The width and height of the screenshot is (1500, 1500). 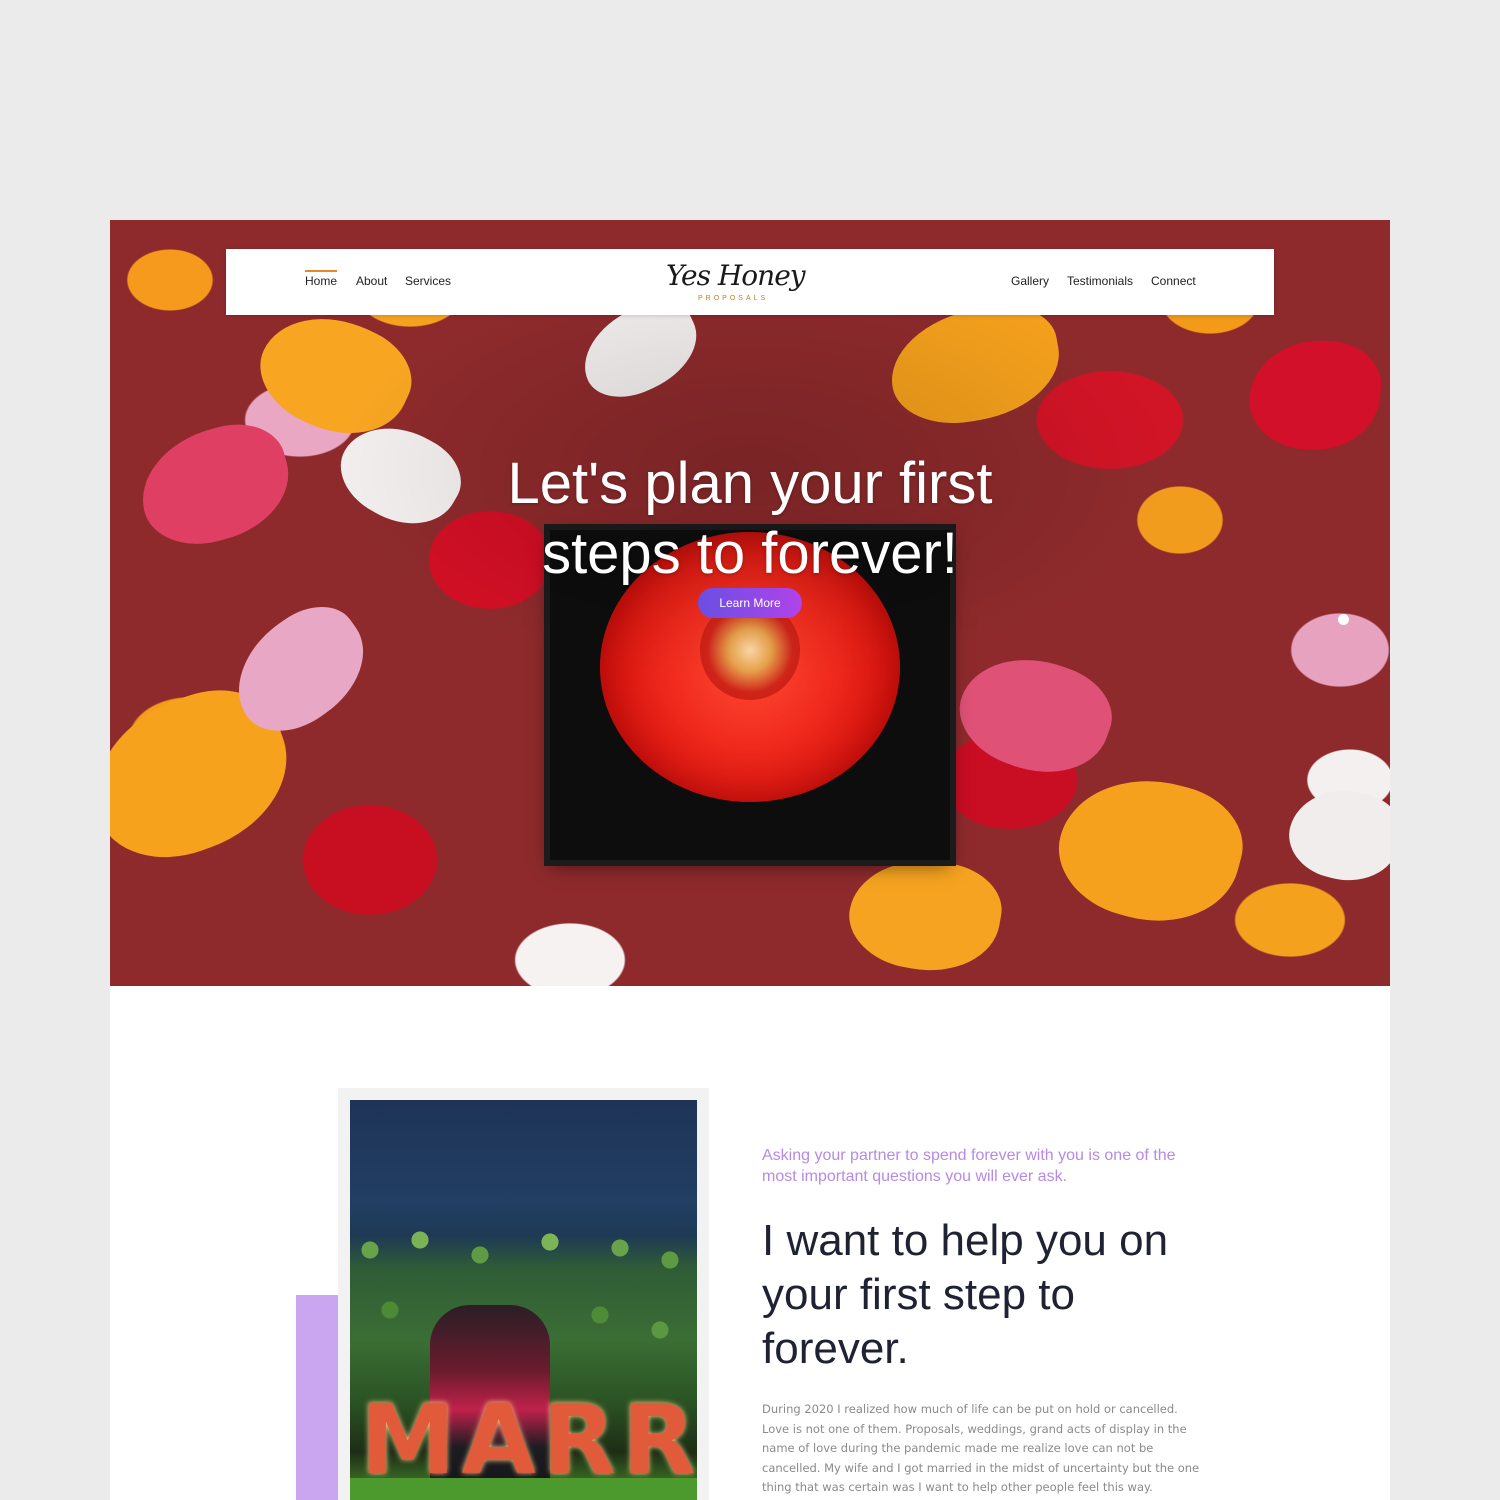 I want to click on logo-script-text: Yes Honey, so click(x=736, y=275).